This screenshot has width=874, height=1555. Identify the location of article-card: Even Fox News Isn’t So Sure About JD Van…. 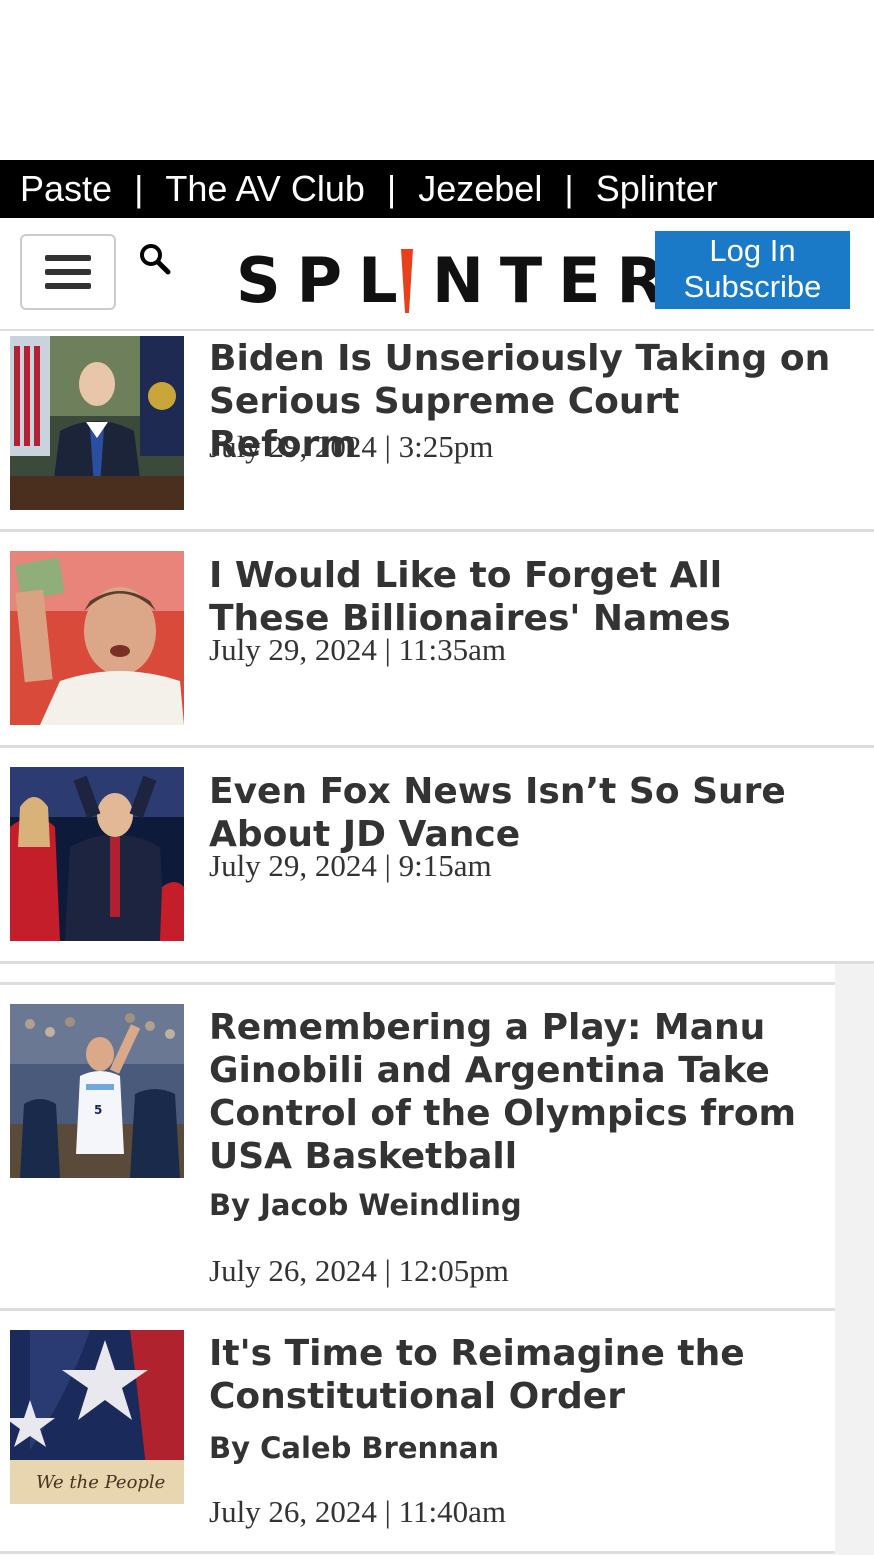
(437, 856).